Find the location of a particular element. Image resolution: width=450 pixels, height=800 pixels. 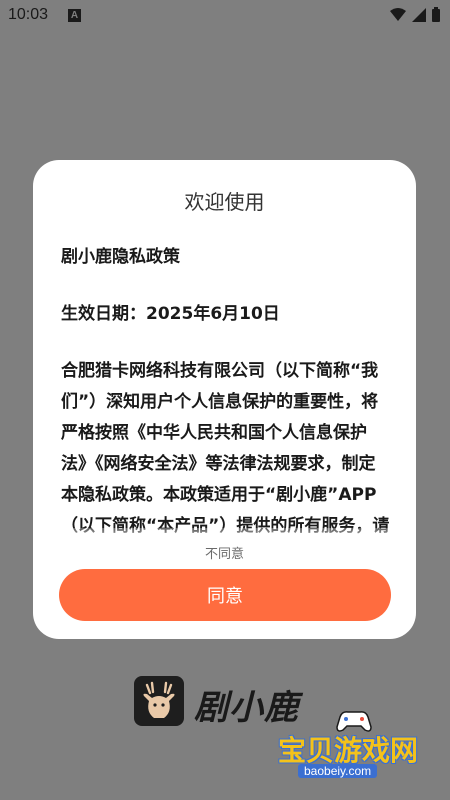

battery-icon is located at coordinates (436, 14).